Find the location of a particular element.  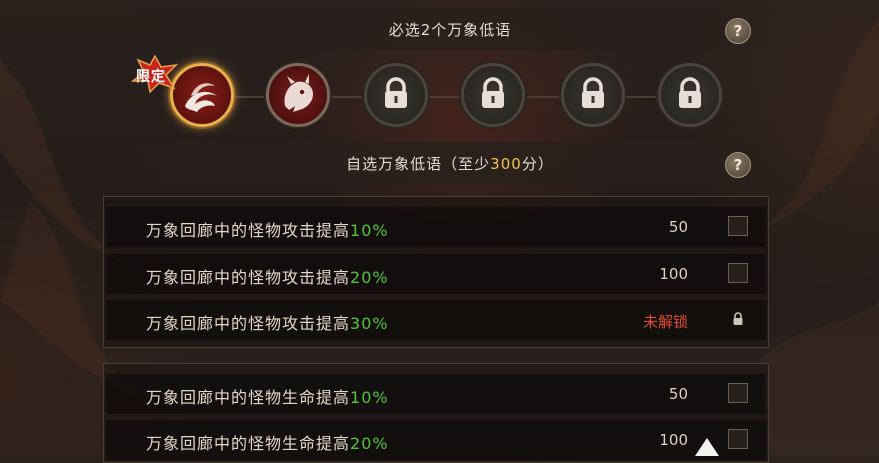

row-label: 万象回廊中的怪物生命提高10% is located at coordinates (267, 397).